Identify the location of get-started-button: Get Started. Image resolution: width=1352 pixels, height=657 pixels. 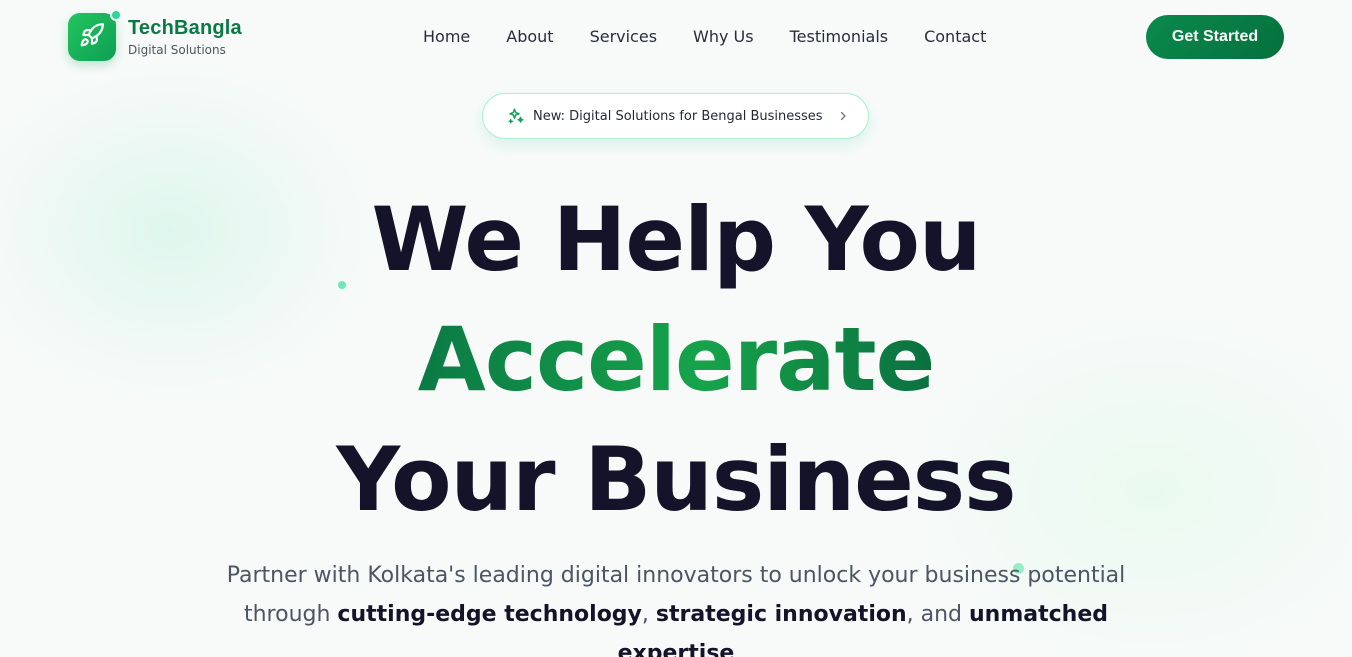
(1215, 37).